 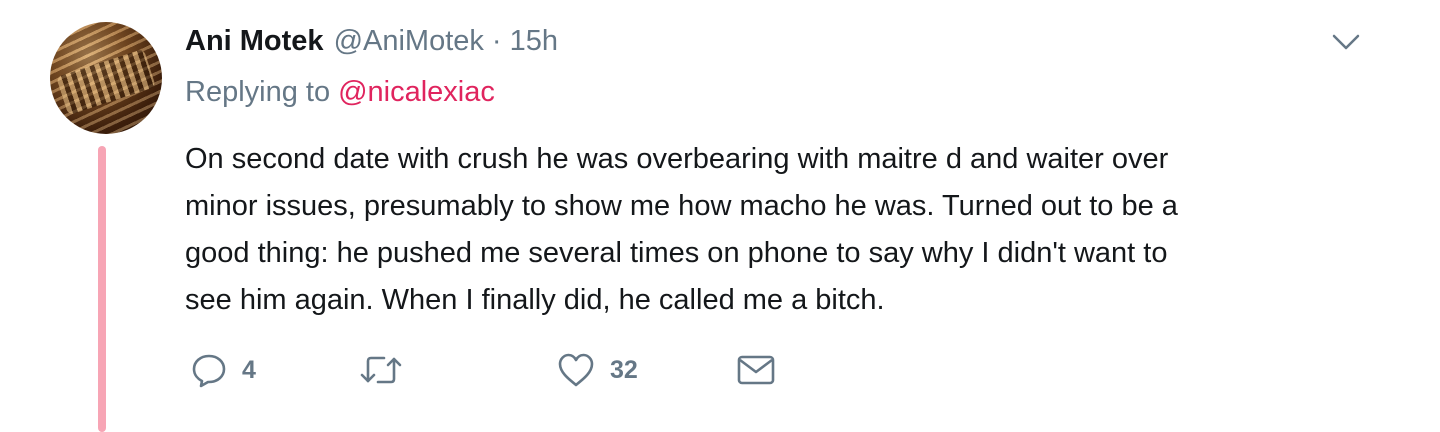 I want to click on direct-message-button, so click(x=756, y=370).